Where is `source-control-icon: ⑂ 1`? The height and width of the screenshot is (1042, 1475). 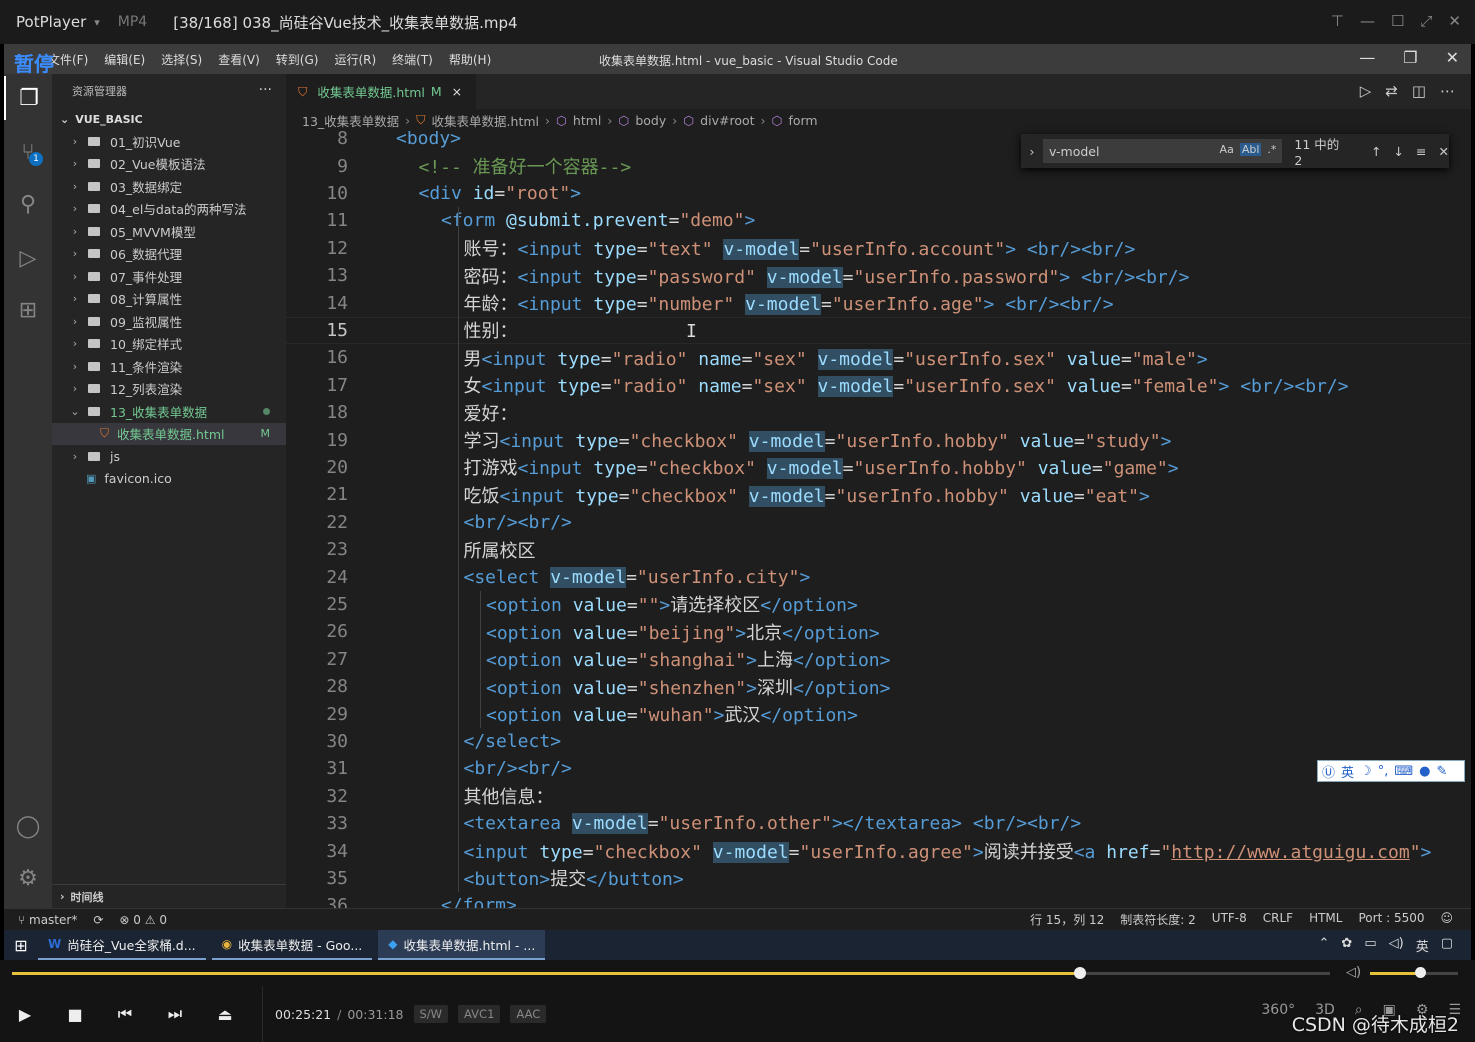
source-control-icon: ⑂ 1 is located at coordinates (28, 152).